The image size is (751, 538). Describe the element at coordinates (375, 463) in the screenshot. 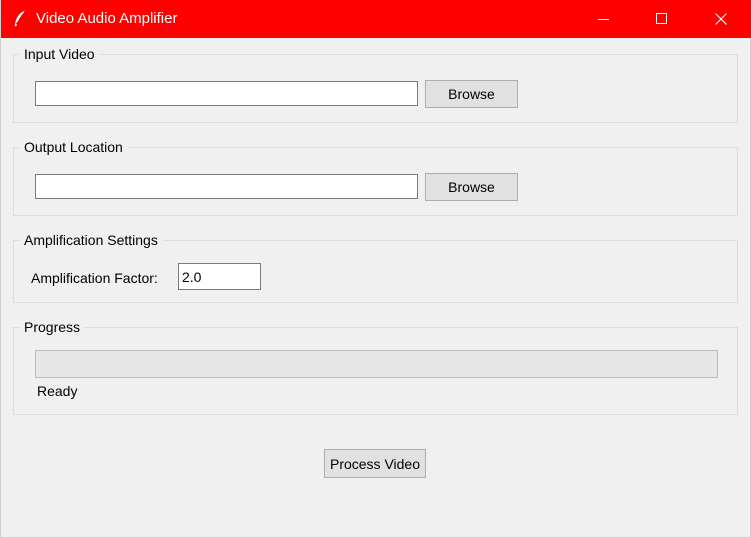

I see `process-video-button: Process Video` at that location.